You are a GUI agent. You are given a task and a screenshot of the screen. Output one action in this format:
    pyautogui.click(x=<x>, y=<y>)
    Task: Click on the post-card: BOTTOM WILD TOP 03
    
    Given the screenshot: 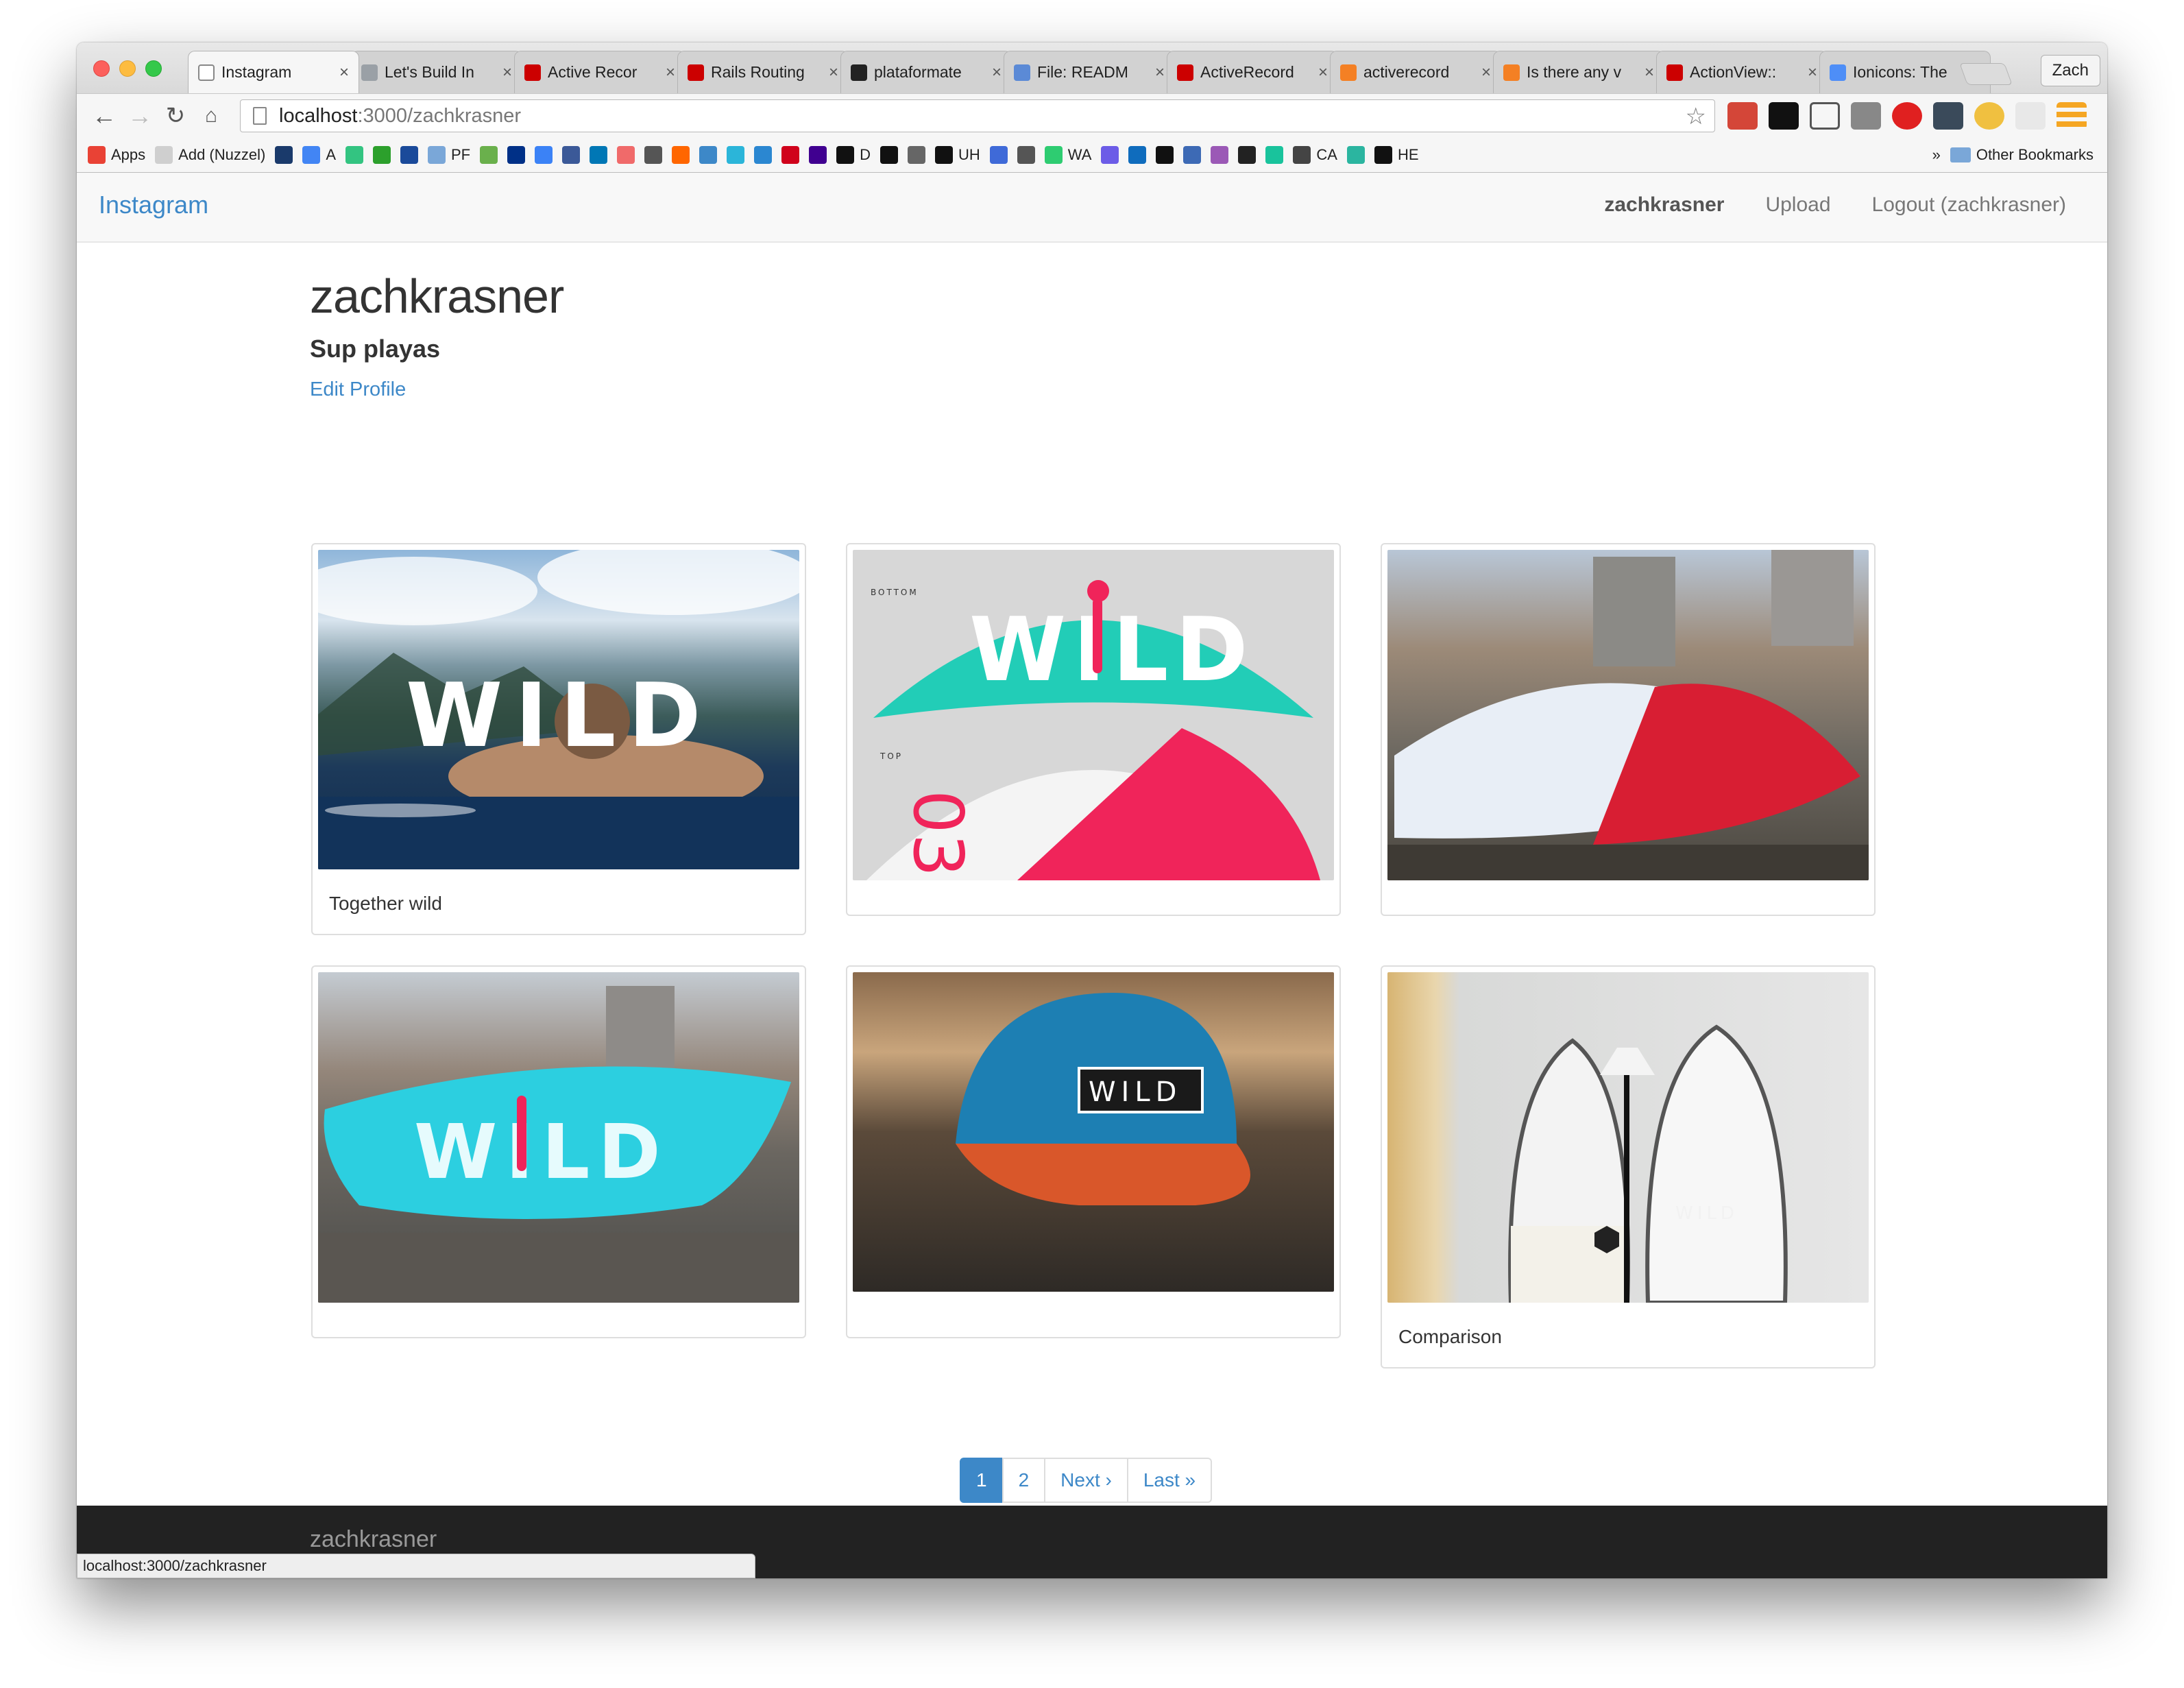 What is the action you would take?
    pyautogui.click(x=1093, y=729)
    